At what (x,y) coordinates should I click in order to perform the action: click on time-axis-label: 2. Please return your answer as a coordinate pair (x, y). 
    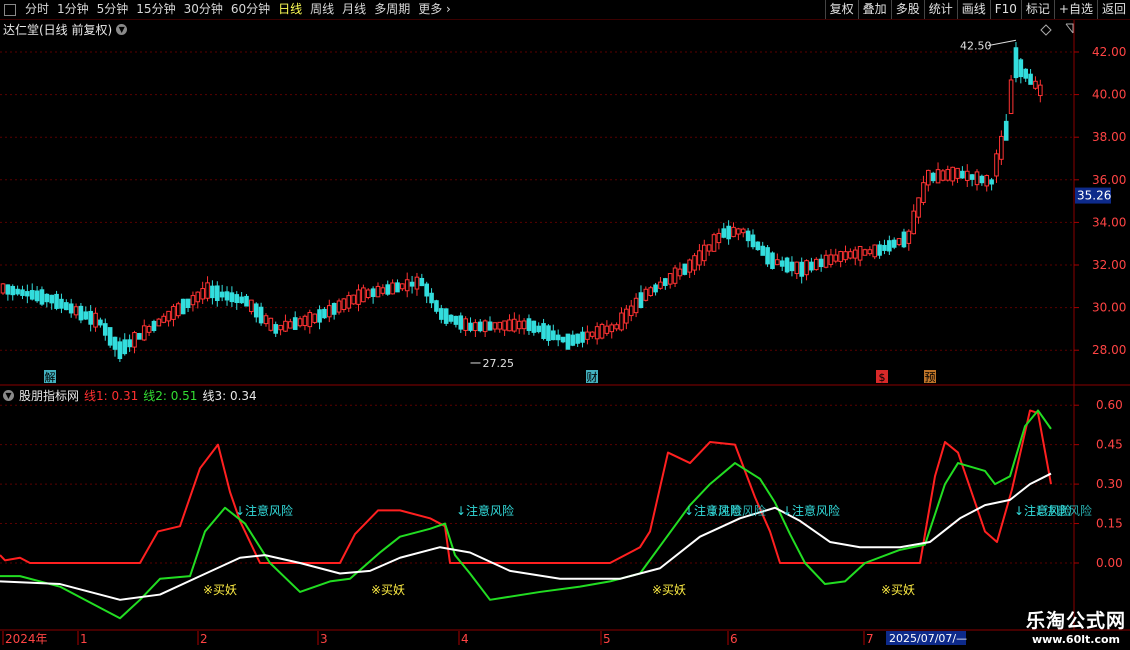
    Looking at the image, I should click on (204, 639).